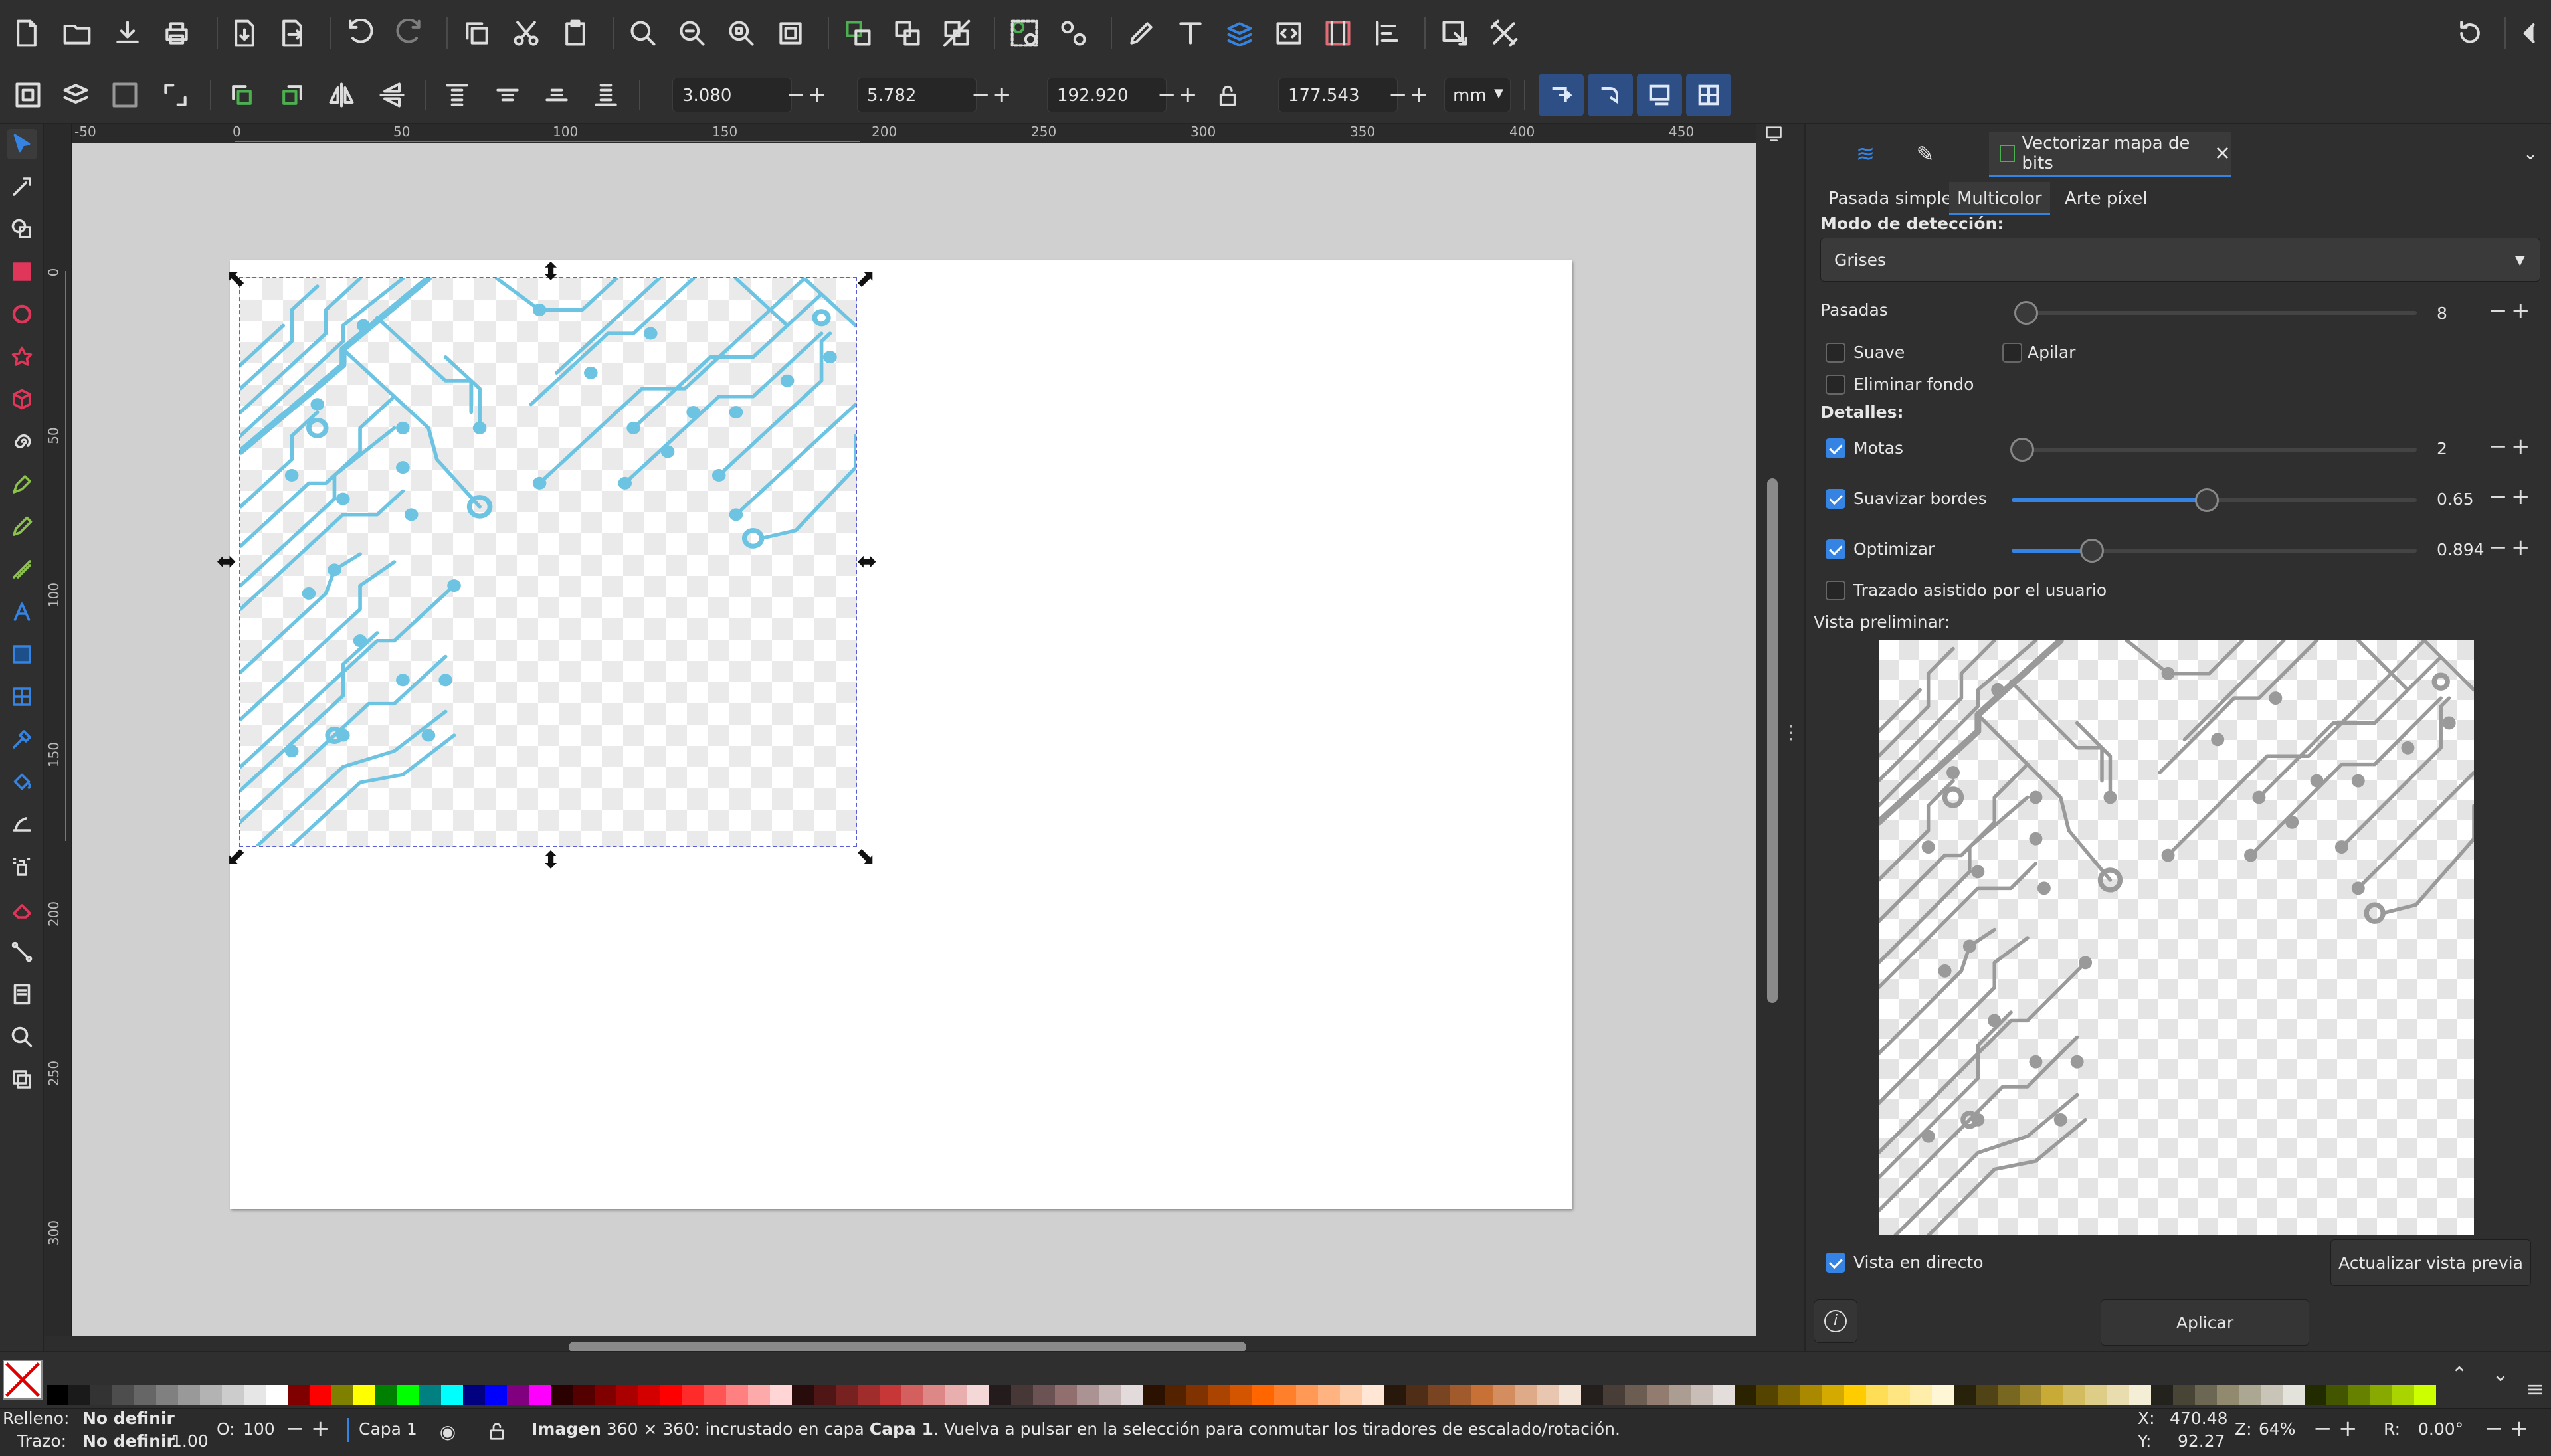 The width and height of the screenshot is (2551, 1456). What do you see at coordinates (557, 95) in the screenshot?
I see `lower-icon` at bounding box center [557, 95].